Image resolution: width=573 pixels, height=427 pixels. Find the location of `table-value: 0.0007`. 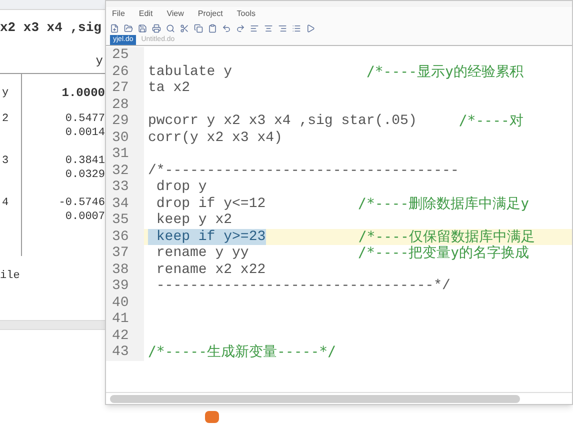

table-value: 0.0007 is located at coordinates (85, 217).